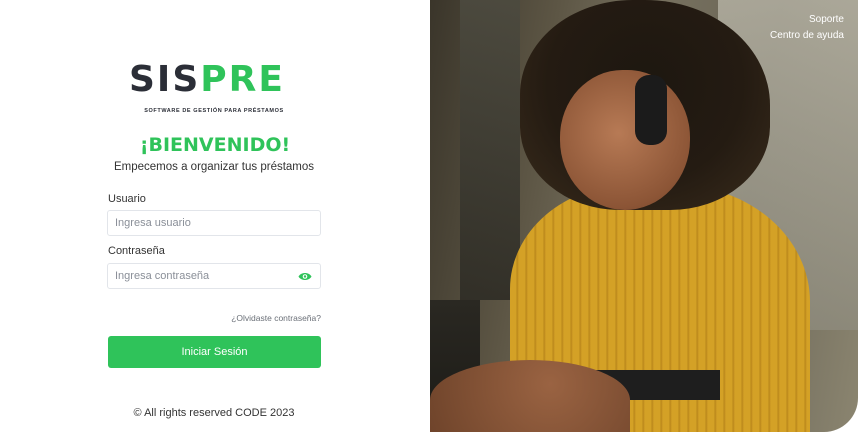  Describe the element at coordinates (162, 276) in the screenshot. I see `password-placeholder: Ingresa contraseña` at that location.